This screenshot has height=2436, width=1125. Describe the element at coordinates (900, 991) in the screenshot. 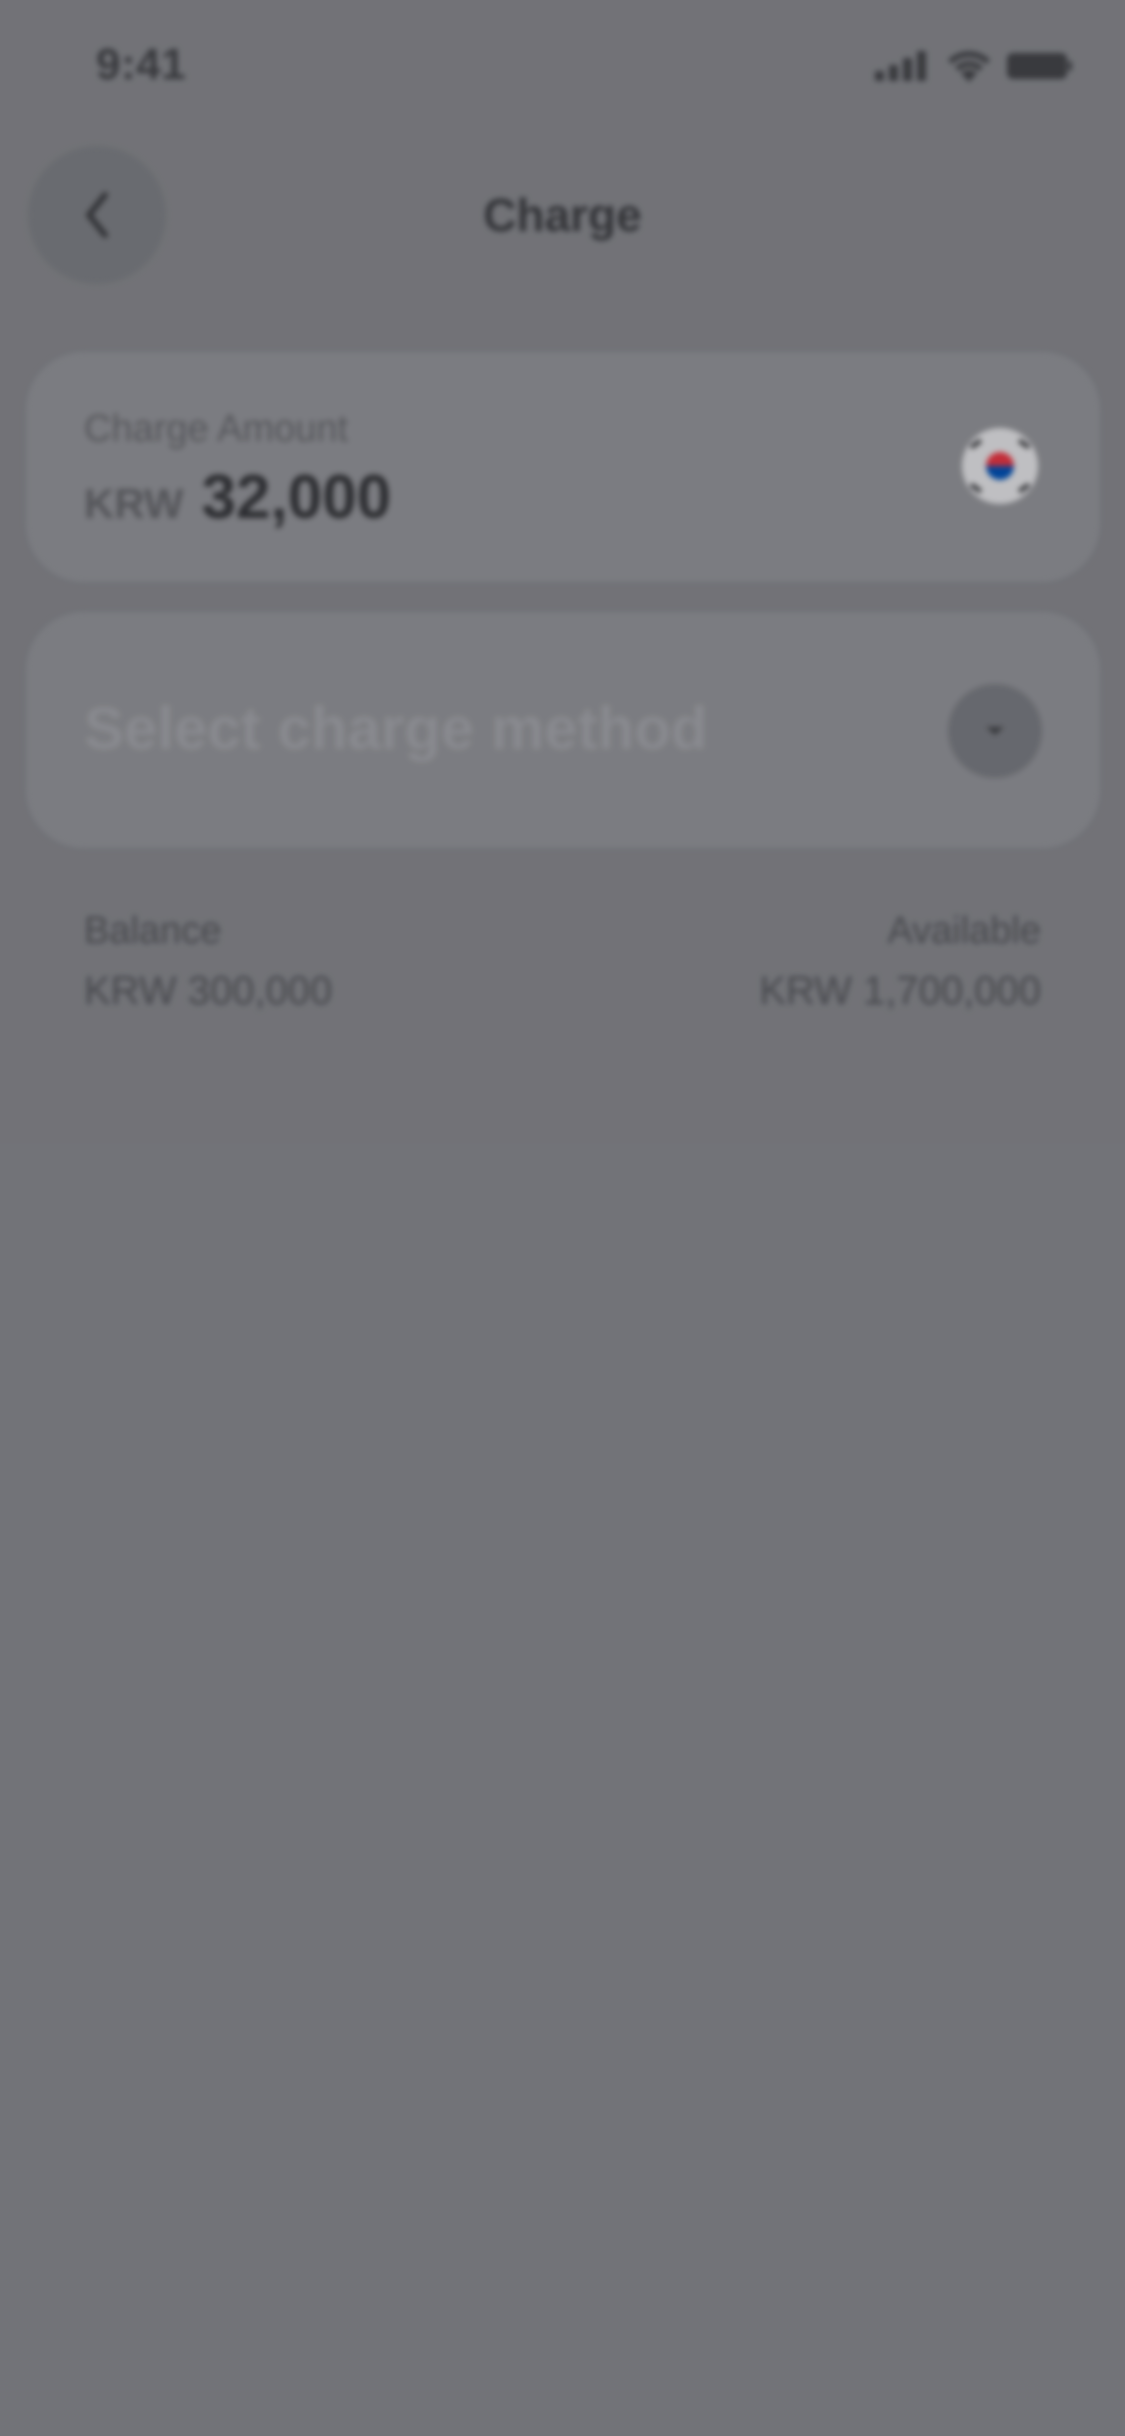

I see `available-value: KRW 1,700,000` at that location.